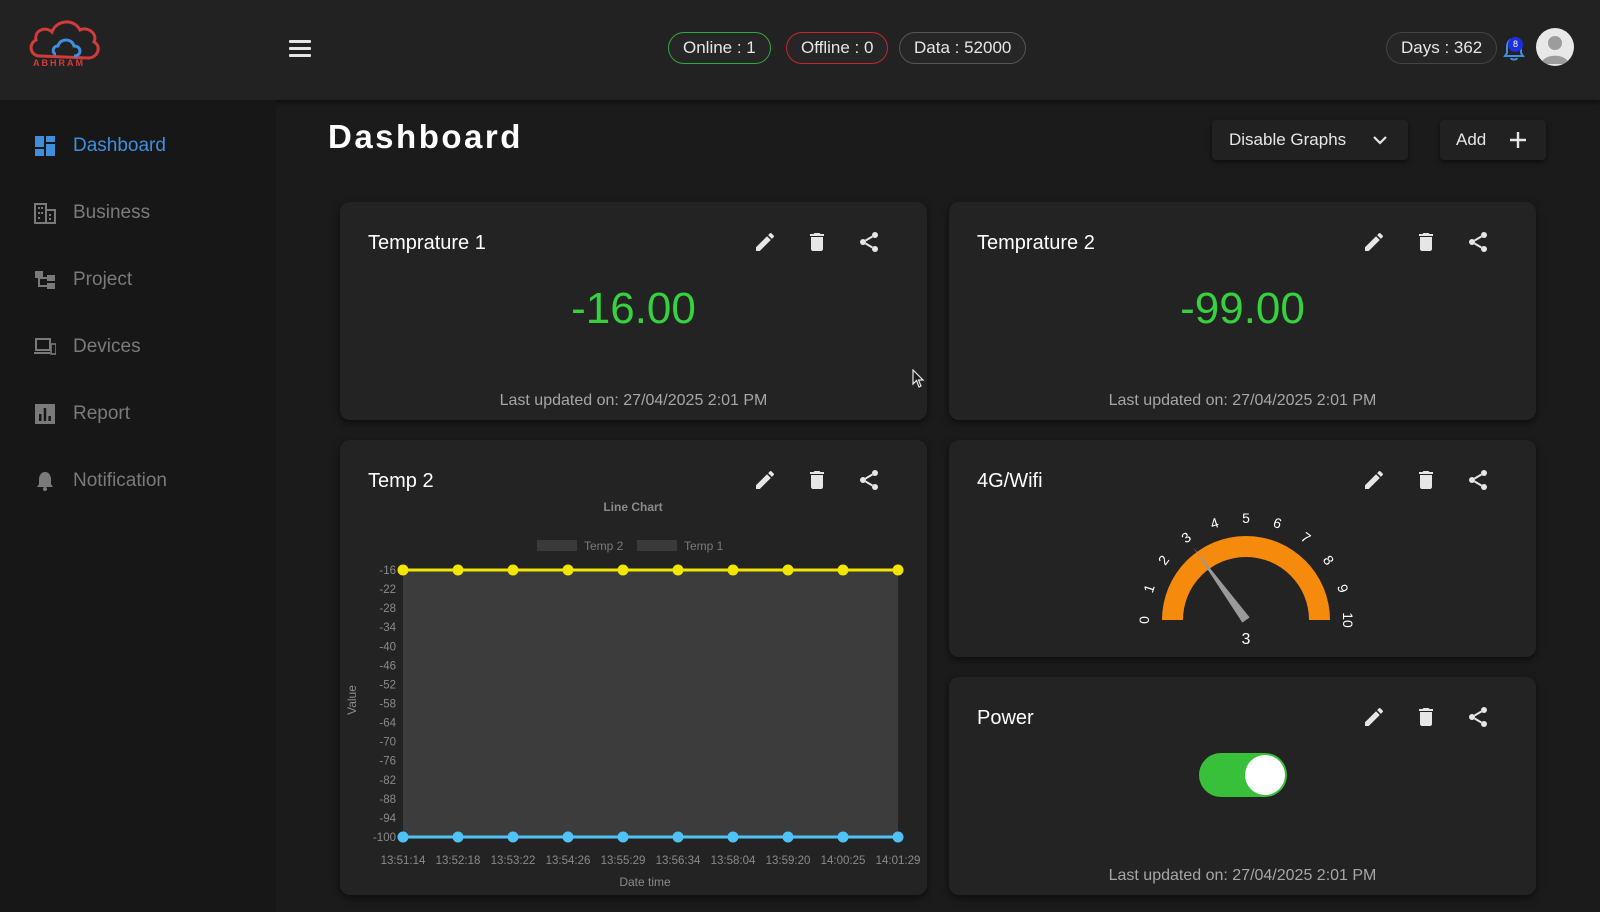 This screenshot has height=912, width=1600. Describe the element at coordinates (704, 546) in the screenshot. I see `legend-label: Temp 1` at that location.